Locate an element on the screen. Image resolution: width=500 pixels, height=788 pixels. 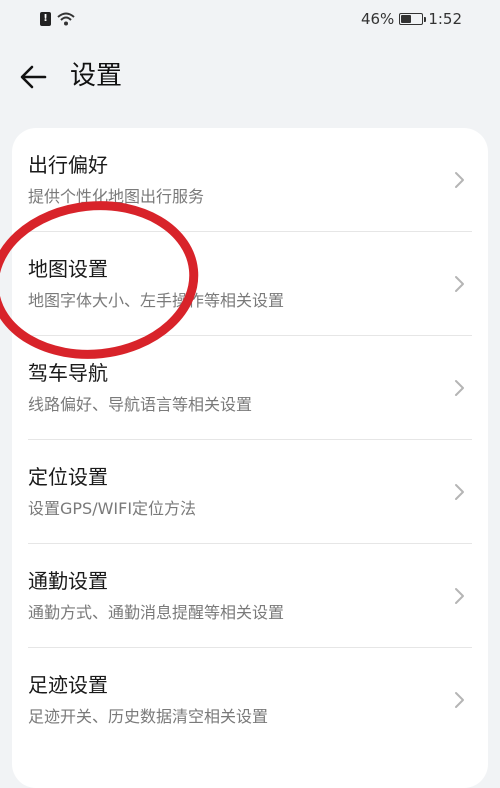
clock: 1:52 is located at coordinates (445, 19).